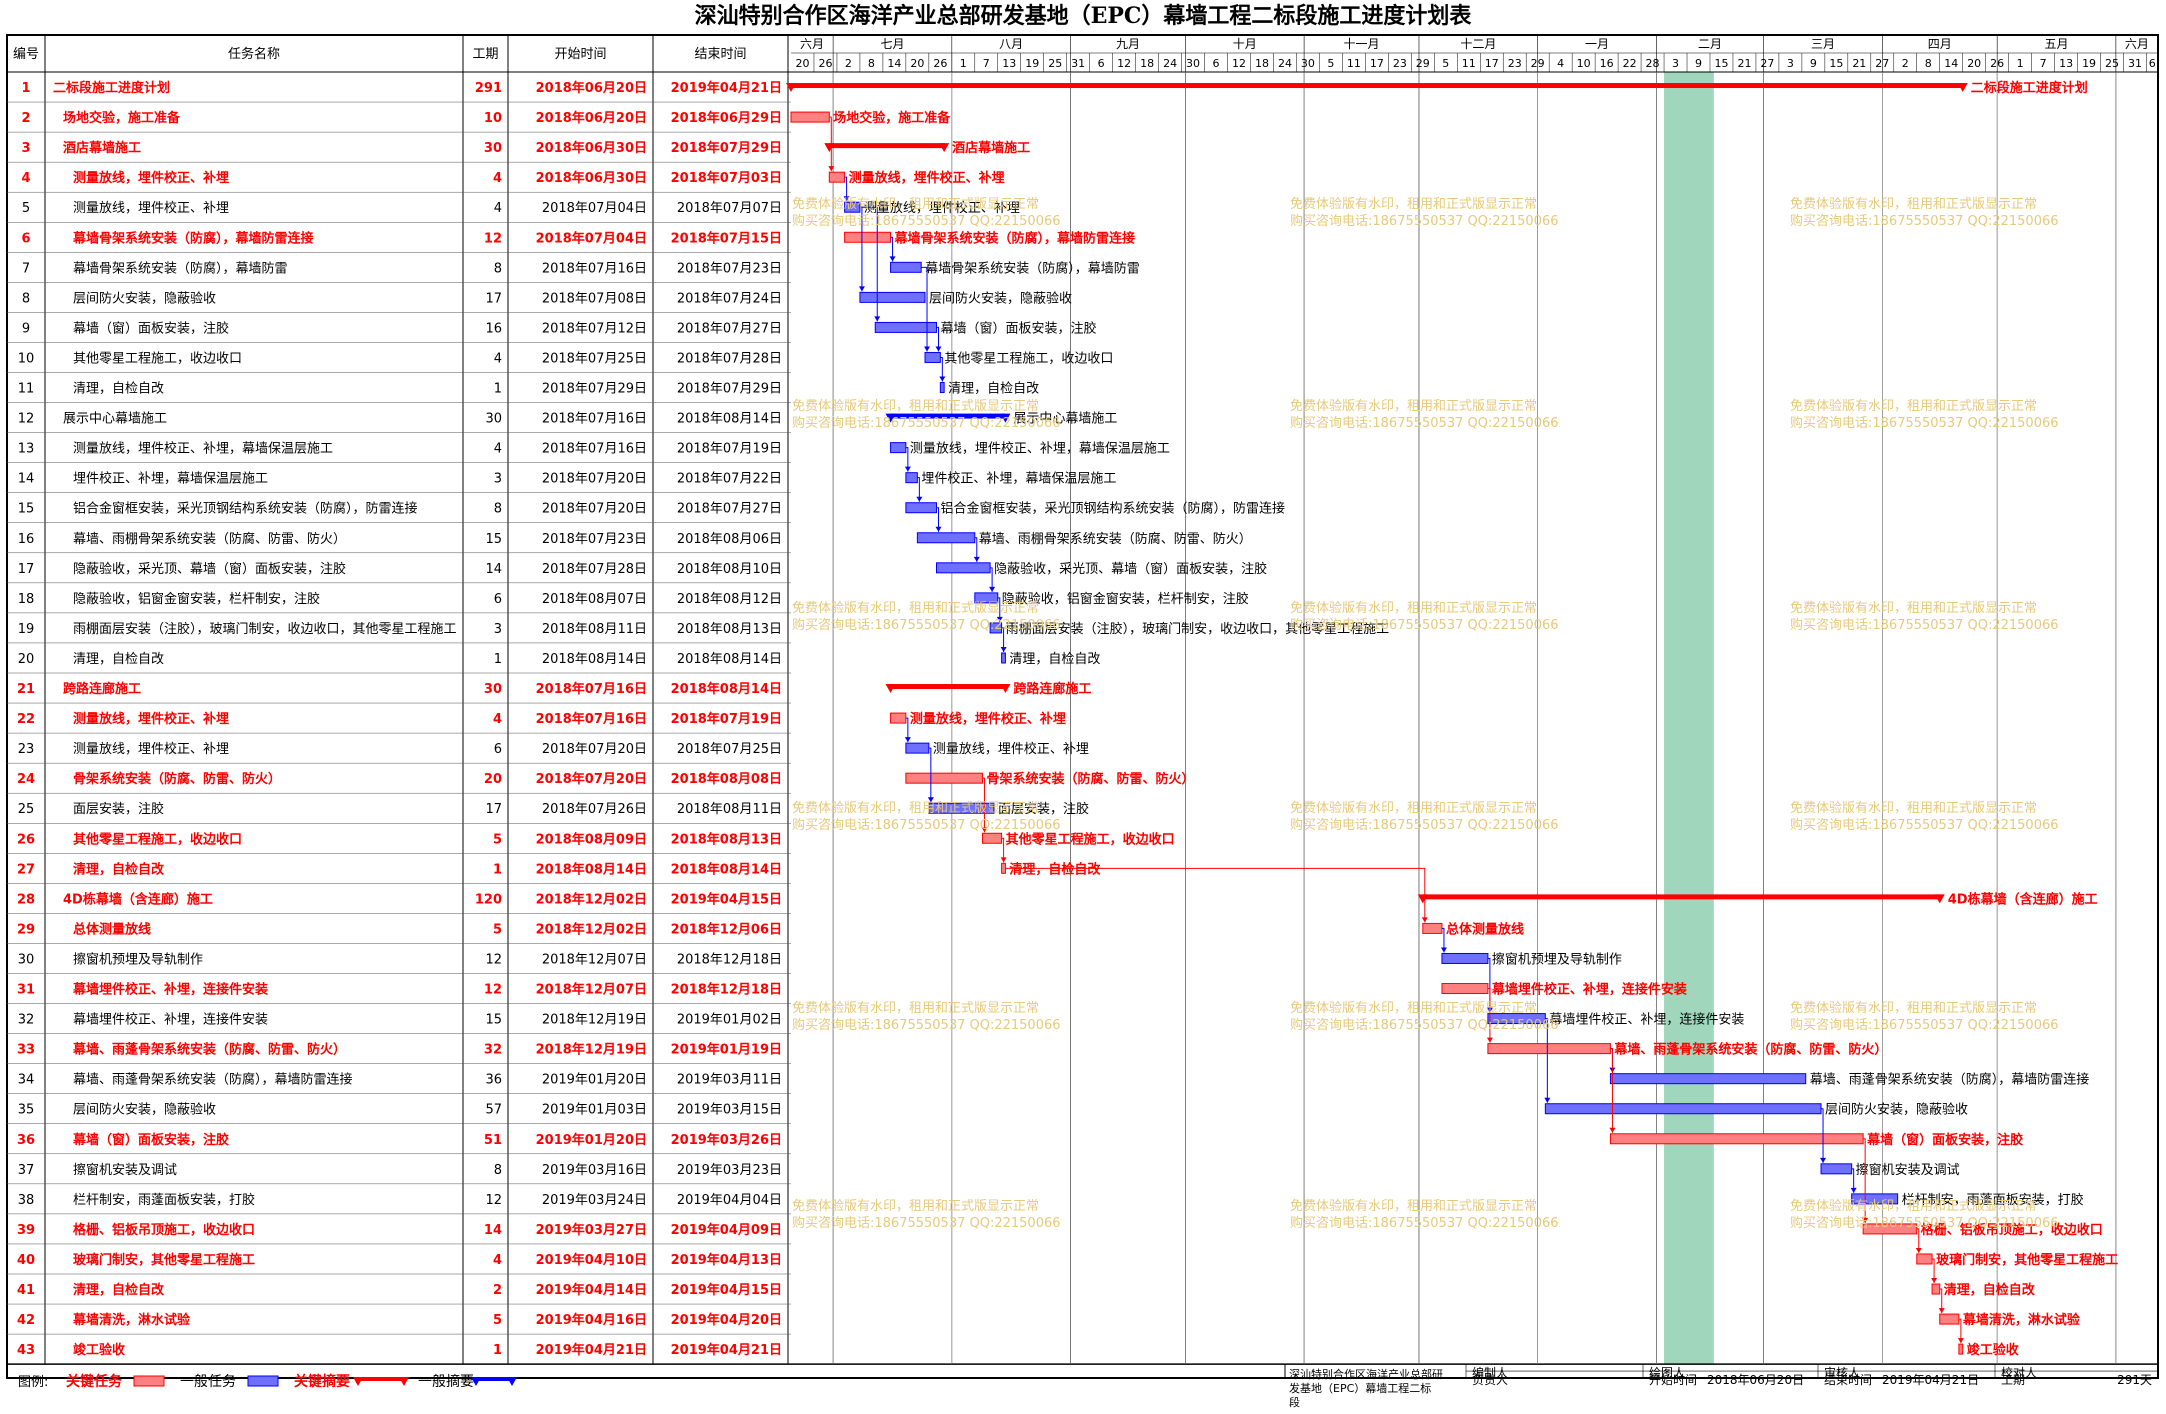  What do you see at coordinates (512, 1381) in the screenshot?
I see `legend-normal-summary-marker` at bounding box center [512, 1381].